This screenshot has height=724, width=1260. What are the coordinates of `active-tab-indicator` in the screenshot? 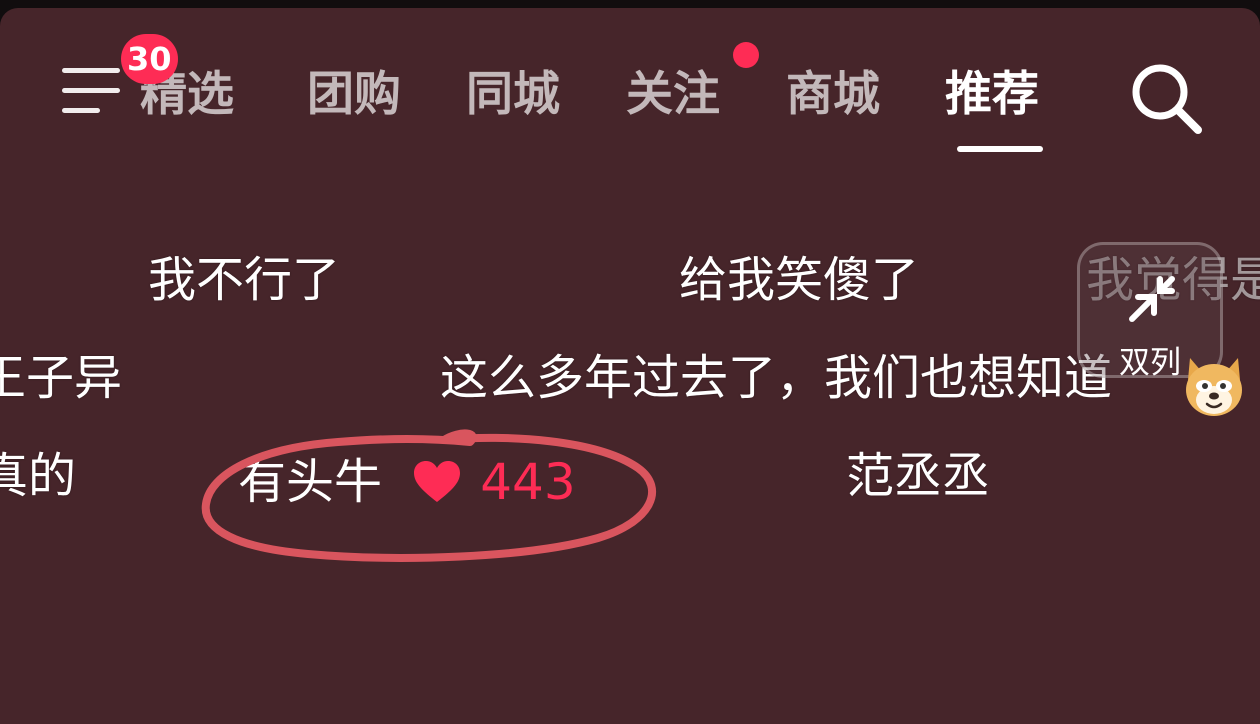 It's located at (1000, 149).